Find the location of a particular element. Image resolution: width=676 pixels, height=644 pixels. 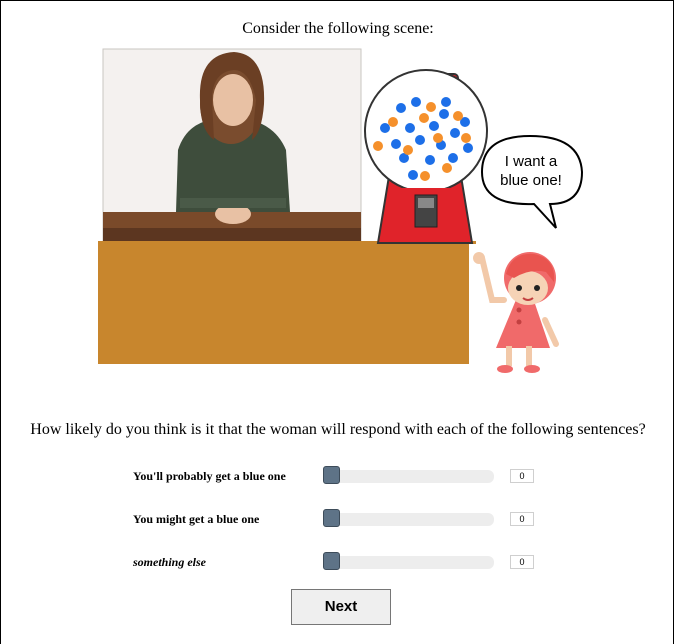

slider-row-might-blue: You might get a blue one 0 is located at coordinates (338, 520).